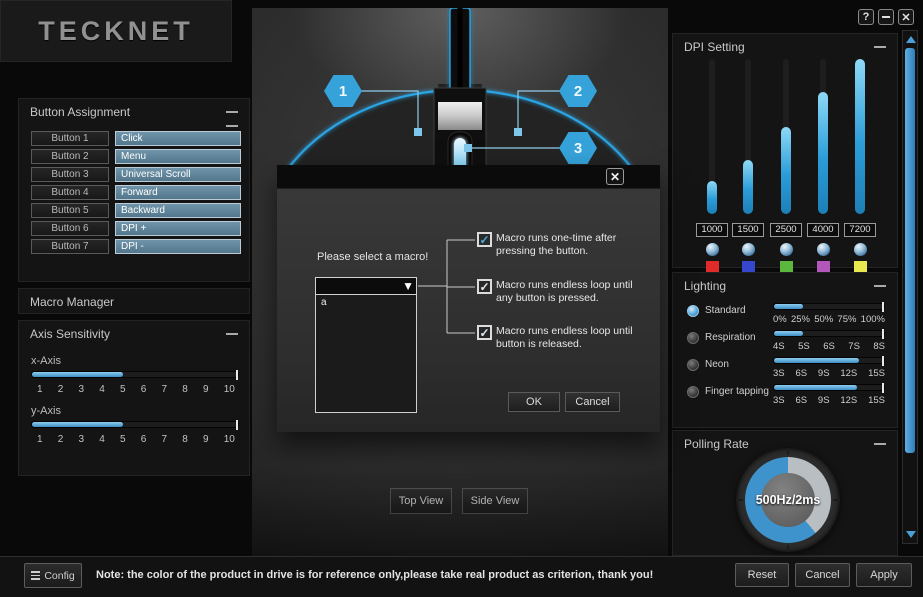 This screenshot has height=597, width=923. I want to click on config-button: Config, so click(53, 575).